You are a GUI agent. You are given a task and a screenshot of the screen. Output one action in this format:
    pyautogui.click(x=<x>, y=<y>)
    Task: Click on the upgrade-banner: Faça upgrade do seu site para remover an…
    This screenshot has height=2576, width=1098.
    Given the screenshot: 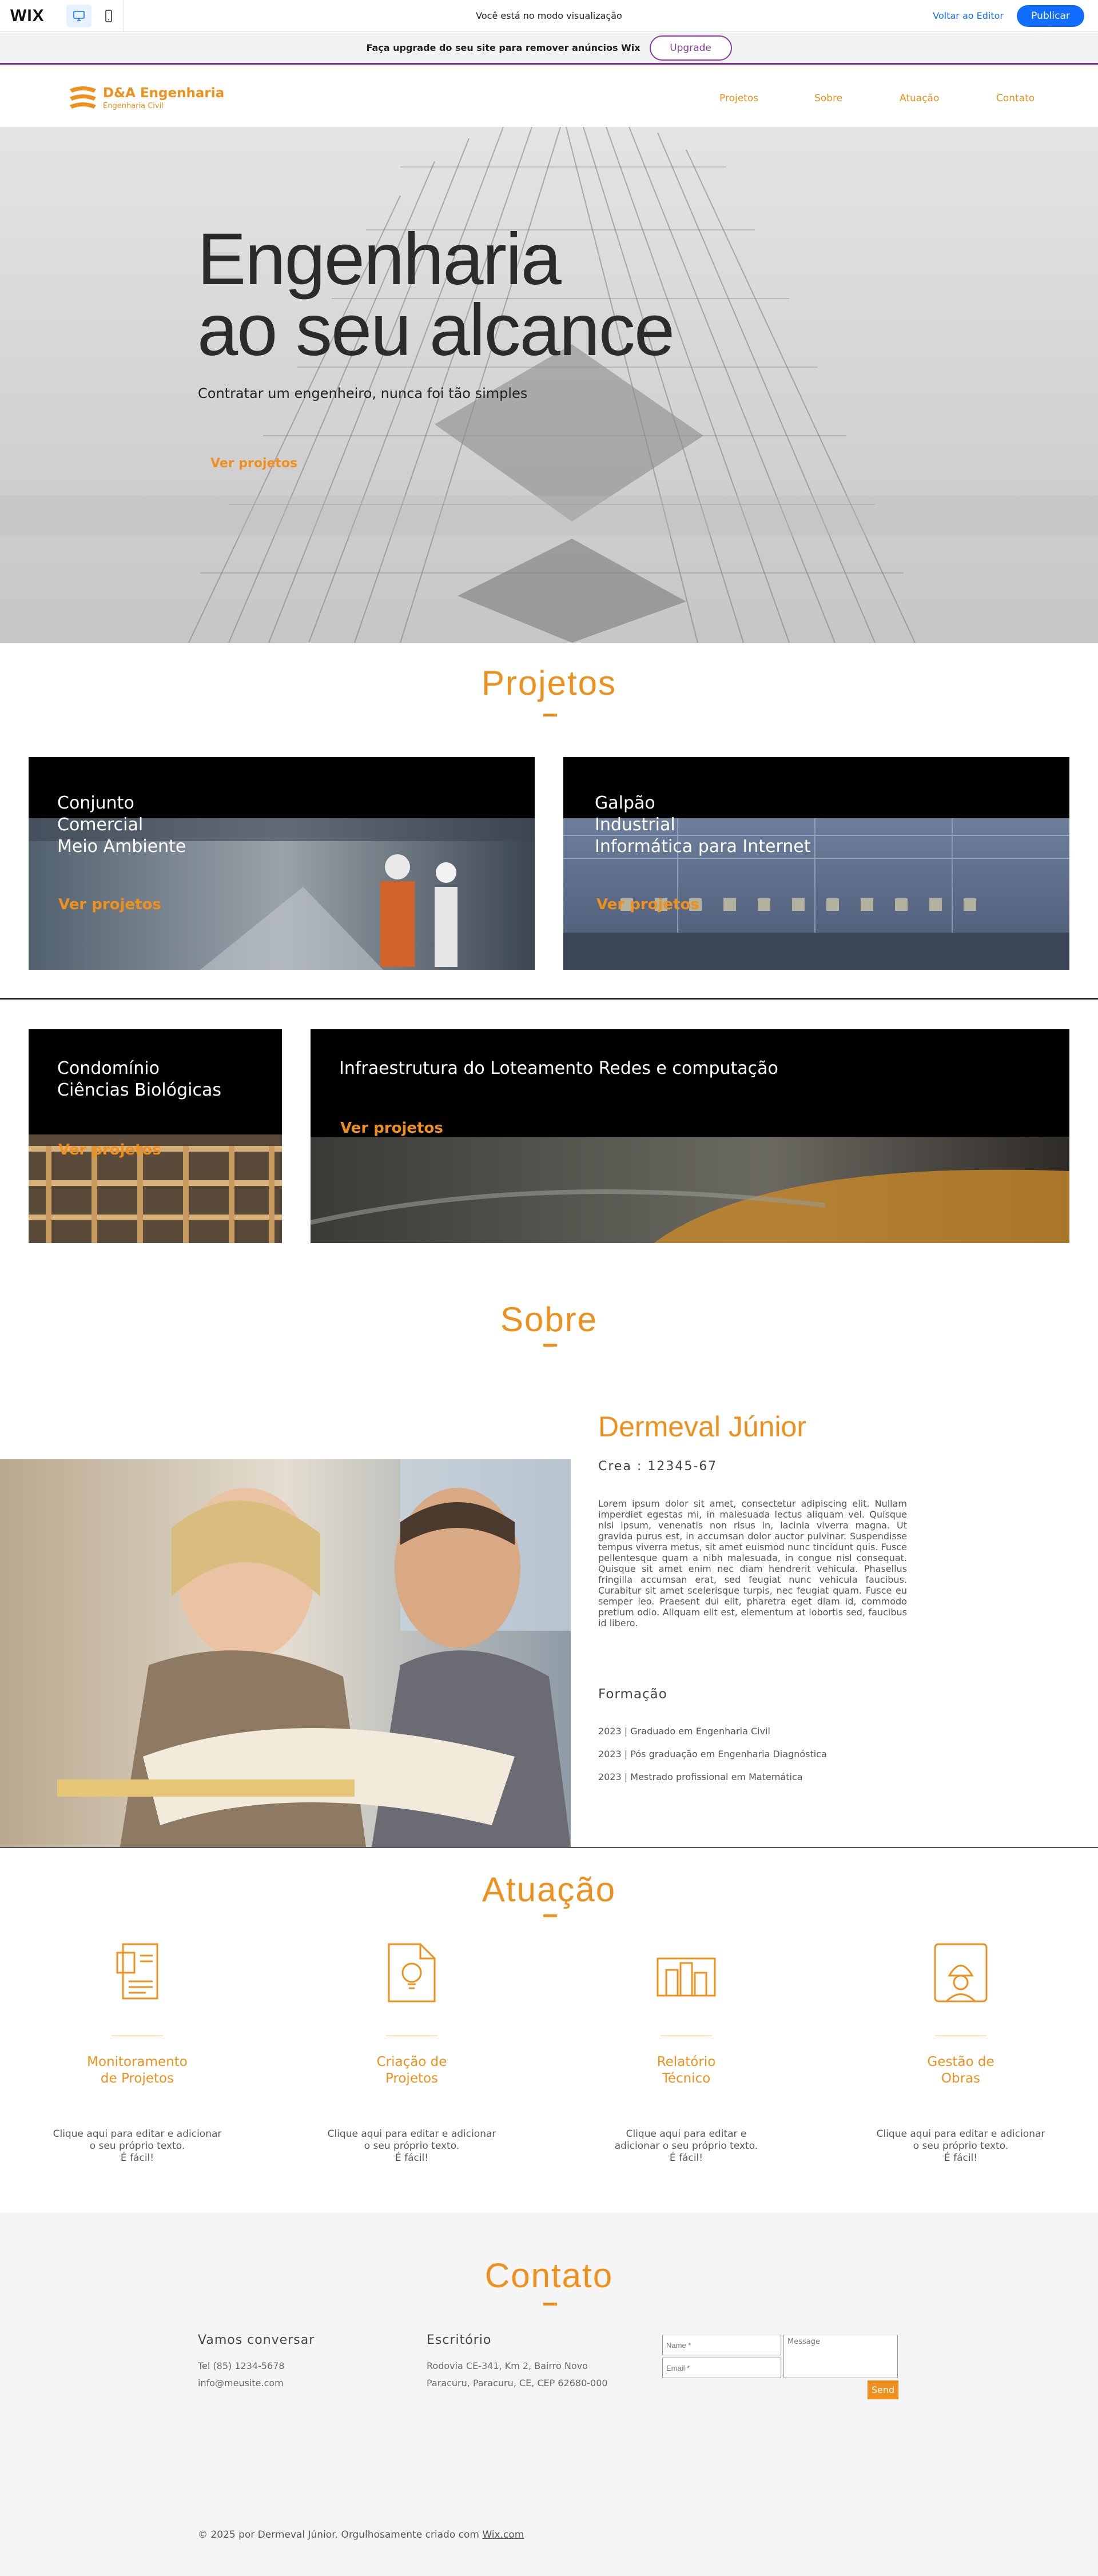 What is the action you would take?
    pyautogui.click(x=549, y=49)
    